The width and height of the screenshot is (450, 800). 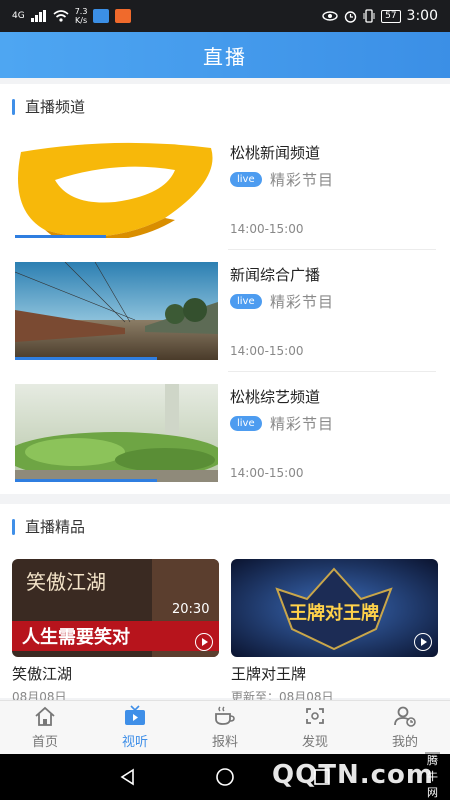 What do you see at coordinates (315, 727) in the screenshot?
I see `tab-discover: 发现` at bounding box center [315, 727].